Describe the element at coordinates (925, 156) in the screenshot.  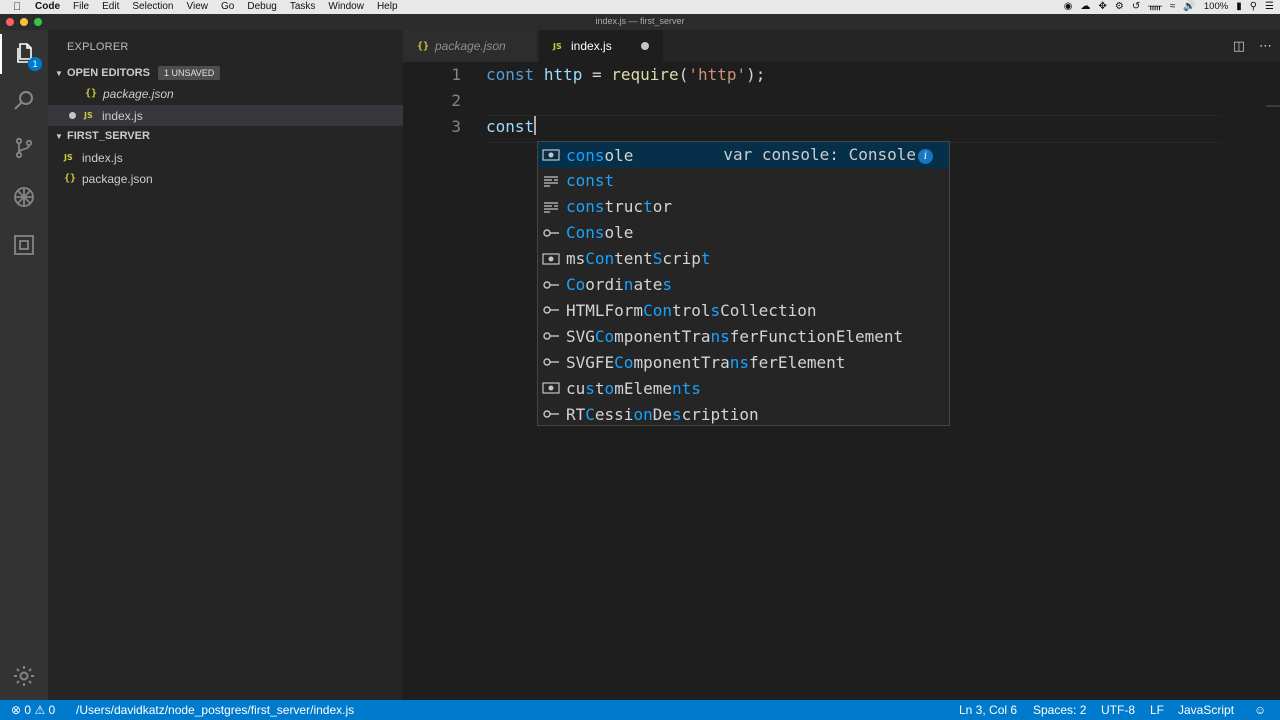
I see `info-icon: i` at that location.